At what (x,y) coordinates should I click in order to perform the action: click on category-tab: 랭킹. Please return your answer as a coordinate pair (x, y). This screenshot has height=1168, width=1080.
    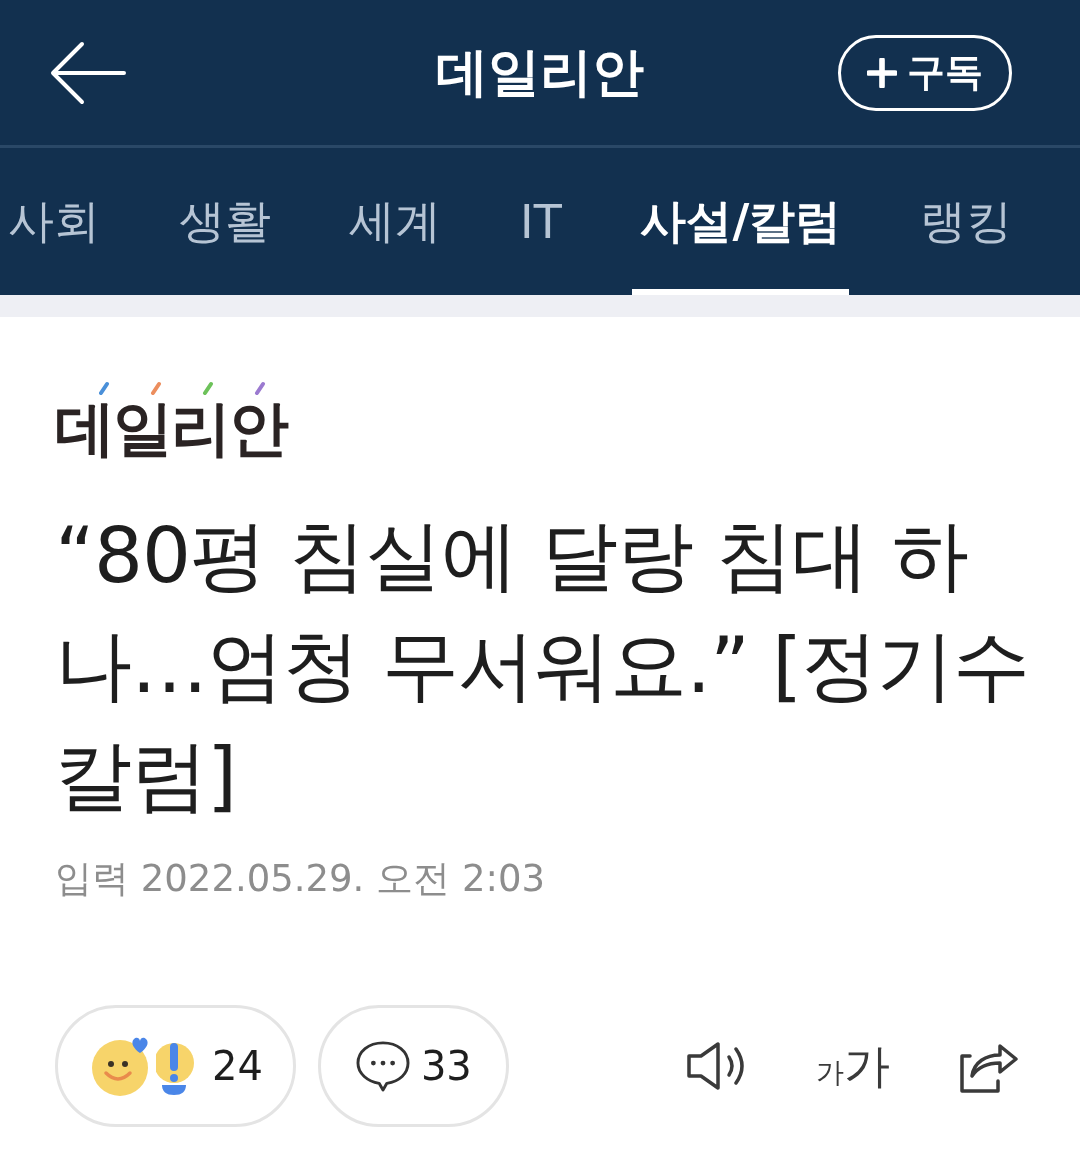
    Looking at the image, I should click on (966, 221).